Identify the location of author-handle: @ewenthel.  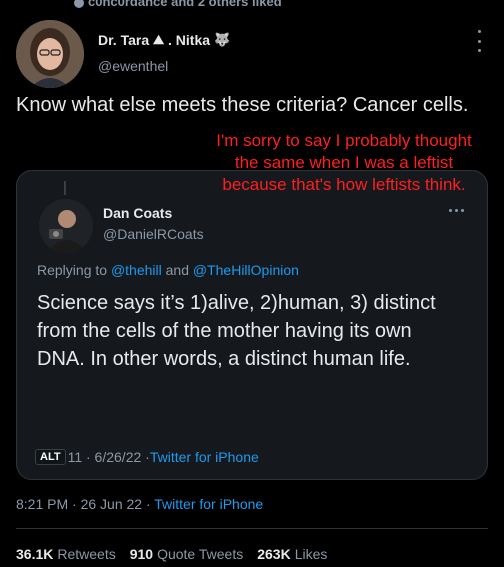
(133, 66).